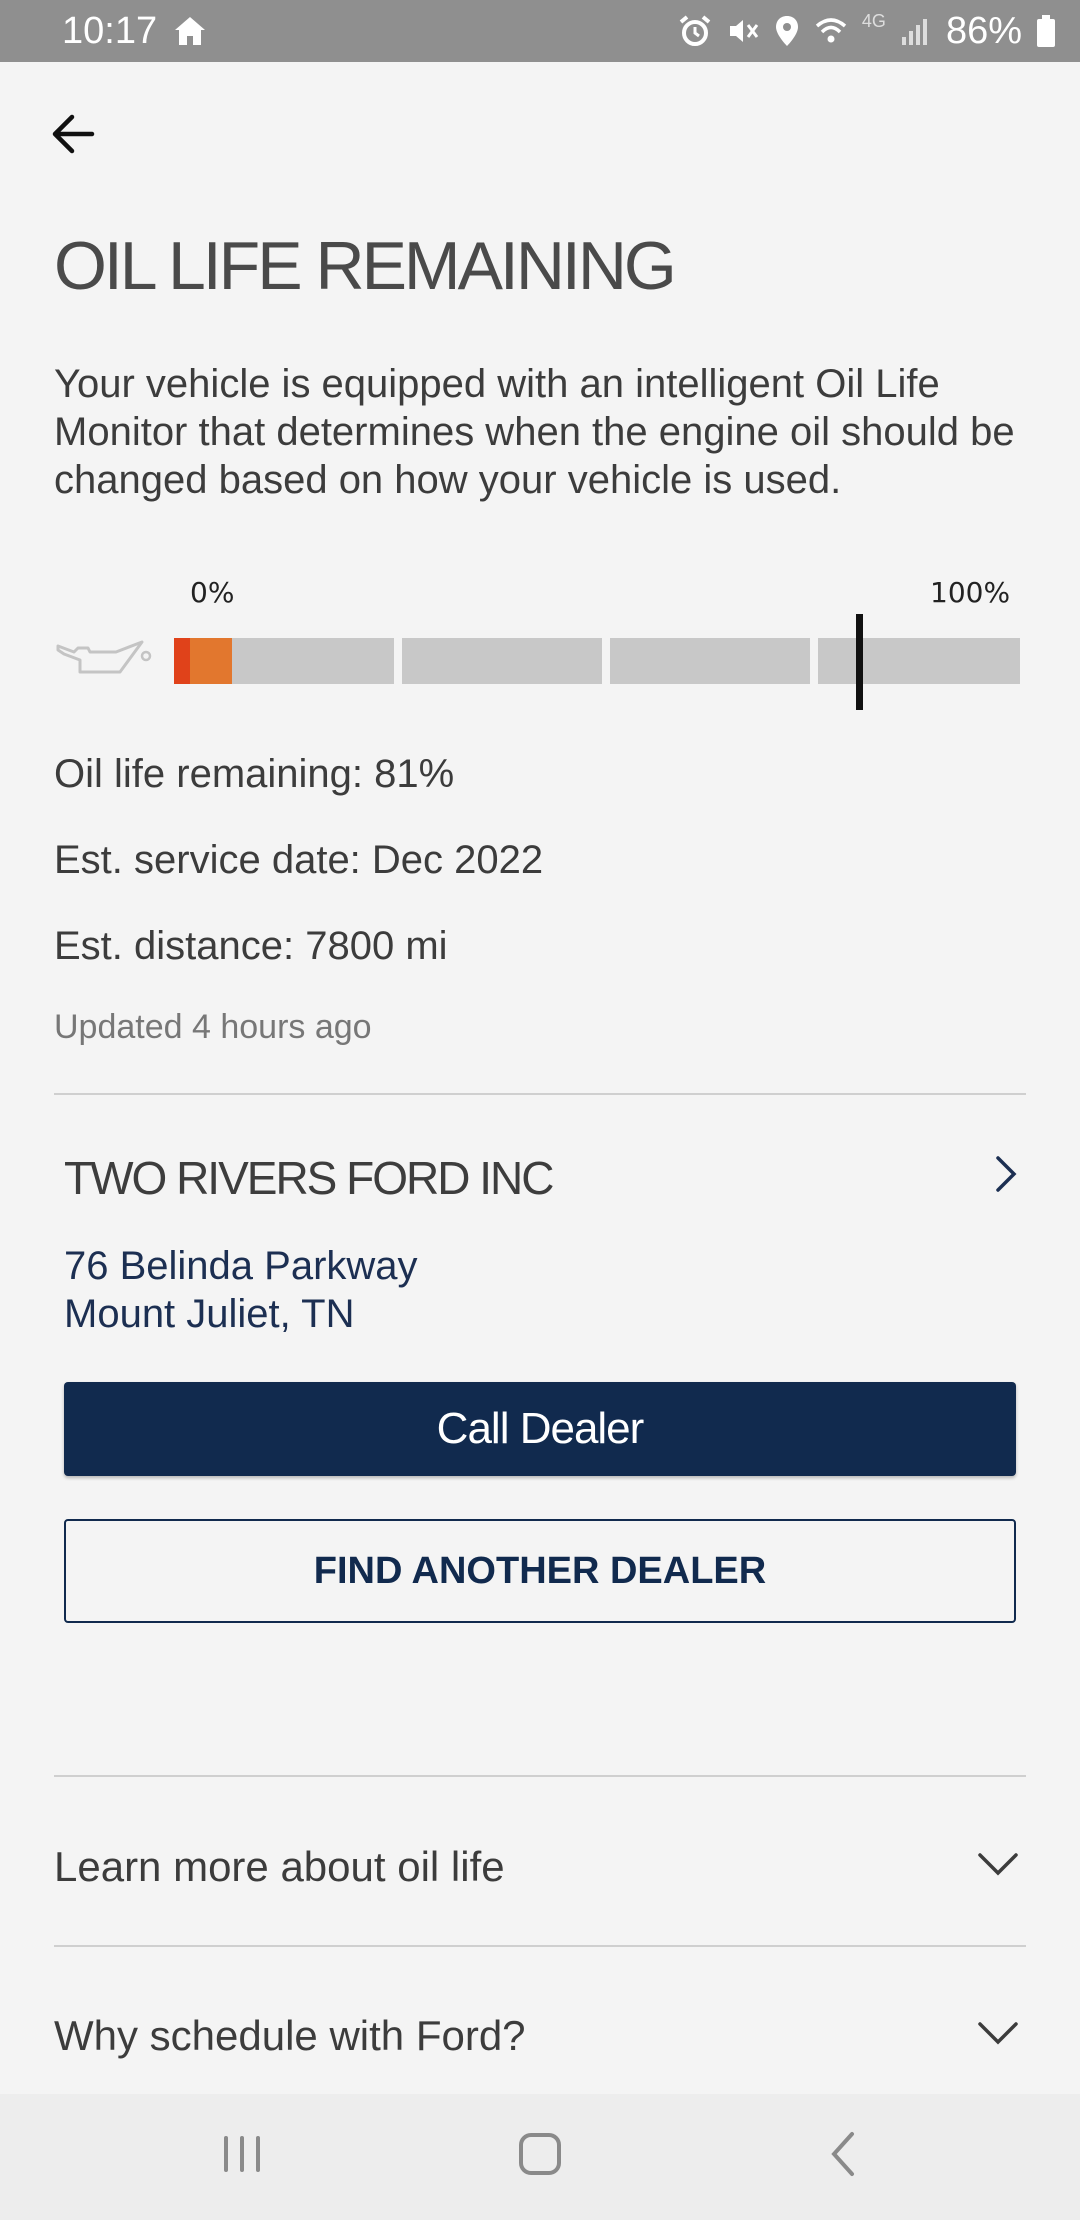 The image size is (1080, 2220). I want to click on dealer-address-line2: Mount Juliet, TN, so click(209, 1314).